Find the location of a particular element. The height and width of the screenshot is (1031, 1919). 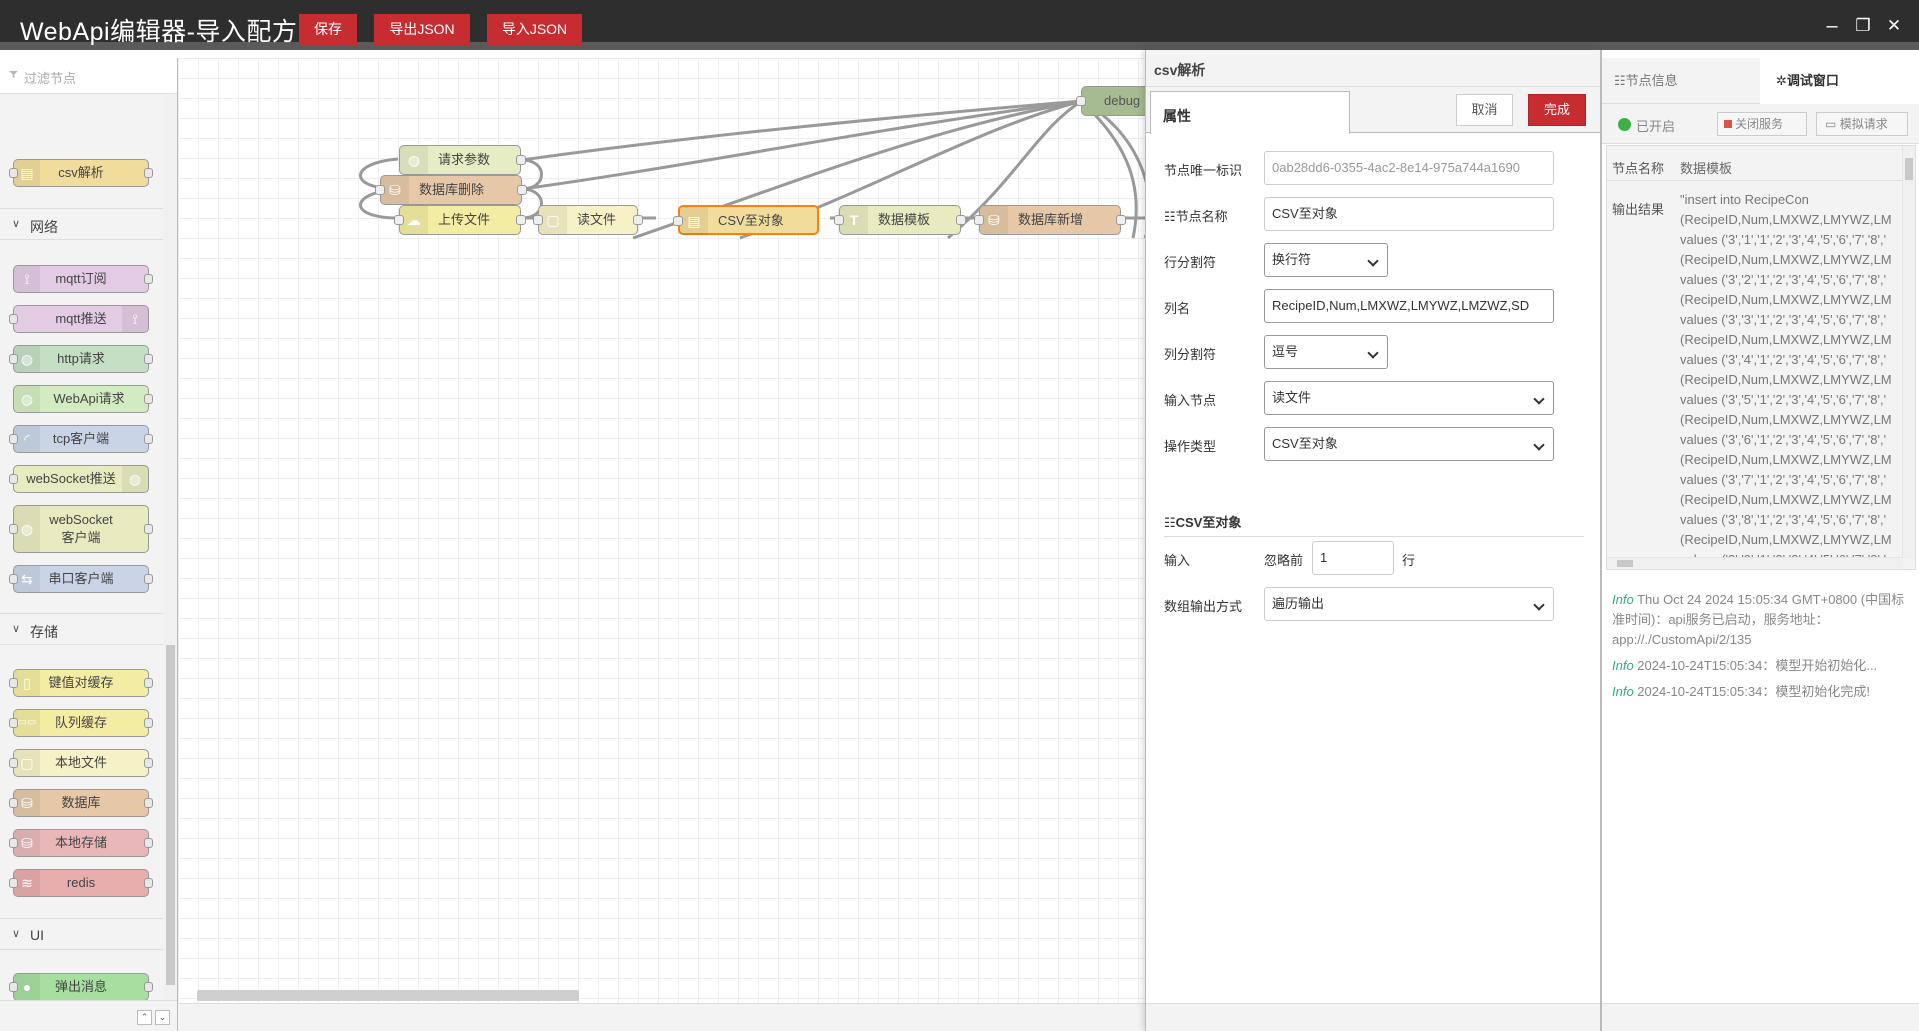

skip-rows-input: 1 is located at coordinates (1353, 558).